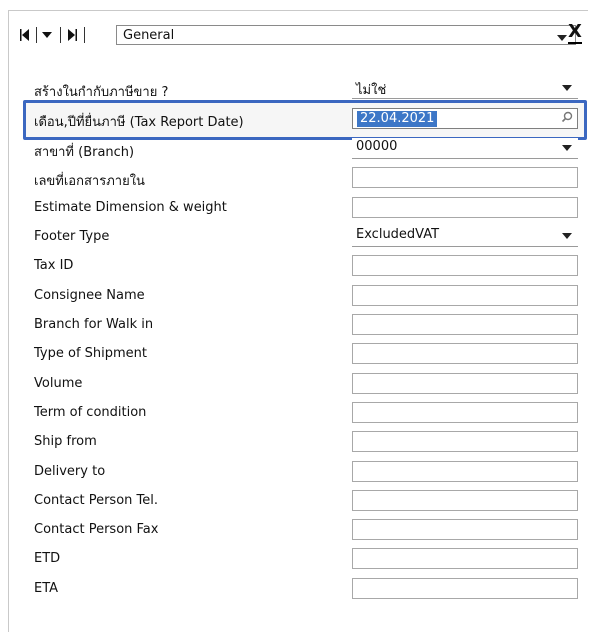 This screenshot has height=635, width=592. Describe the element at coordinates (89, 295) in the screenshot. I see `field-label: Consignee Name` at that location.